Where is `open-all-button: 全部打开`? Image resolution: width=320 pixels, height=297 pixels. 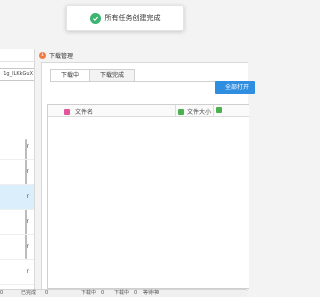
open-all-button: 全部打开 is located at coordinates (235, 87).